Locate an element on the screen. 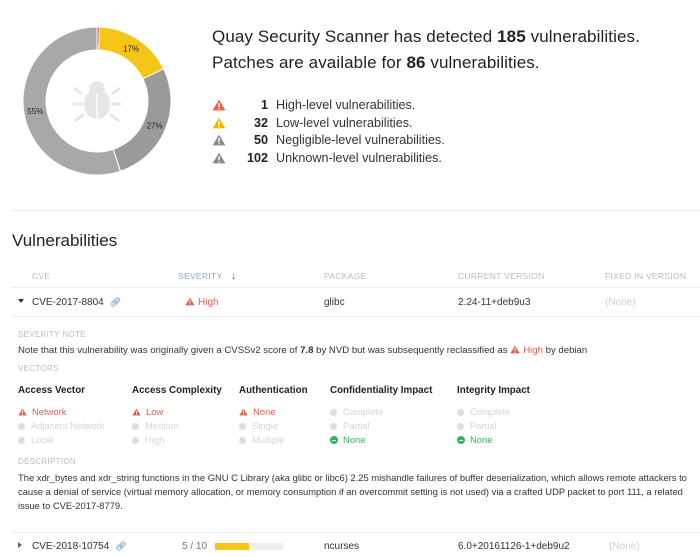 The height and width of the screenshot is (557, 700). vectors-label: VECTORS is located at coordinates (38, 368).